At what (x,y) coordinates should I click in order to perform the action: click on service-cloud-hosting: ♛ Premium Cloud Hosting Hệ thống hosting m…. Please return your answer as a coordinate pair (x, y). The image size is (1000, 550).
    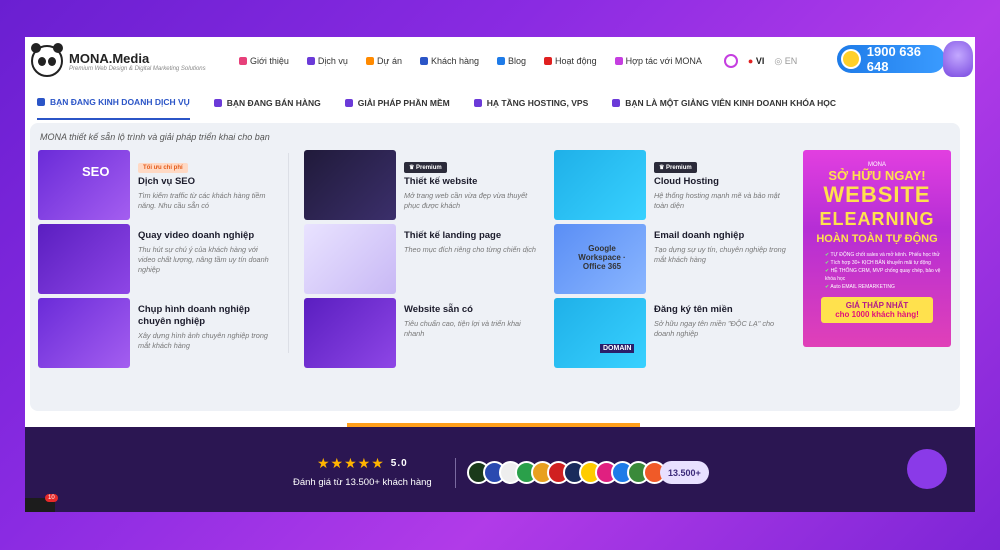
    Looking at the image, I should click on (671, 187).